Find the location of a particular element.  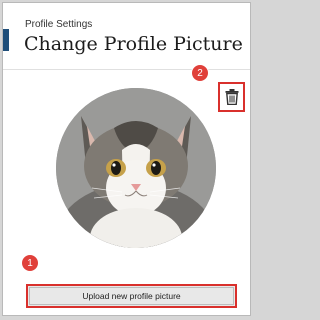

callout-badge-2: 2 is located at coordinates (200, 73).